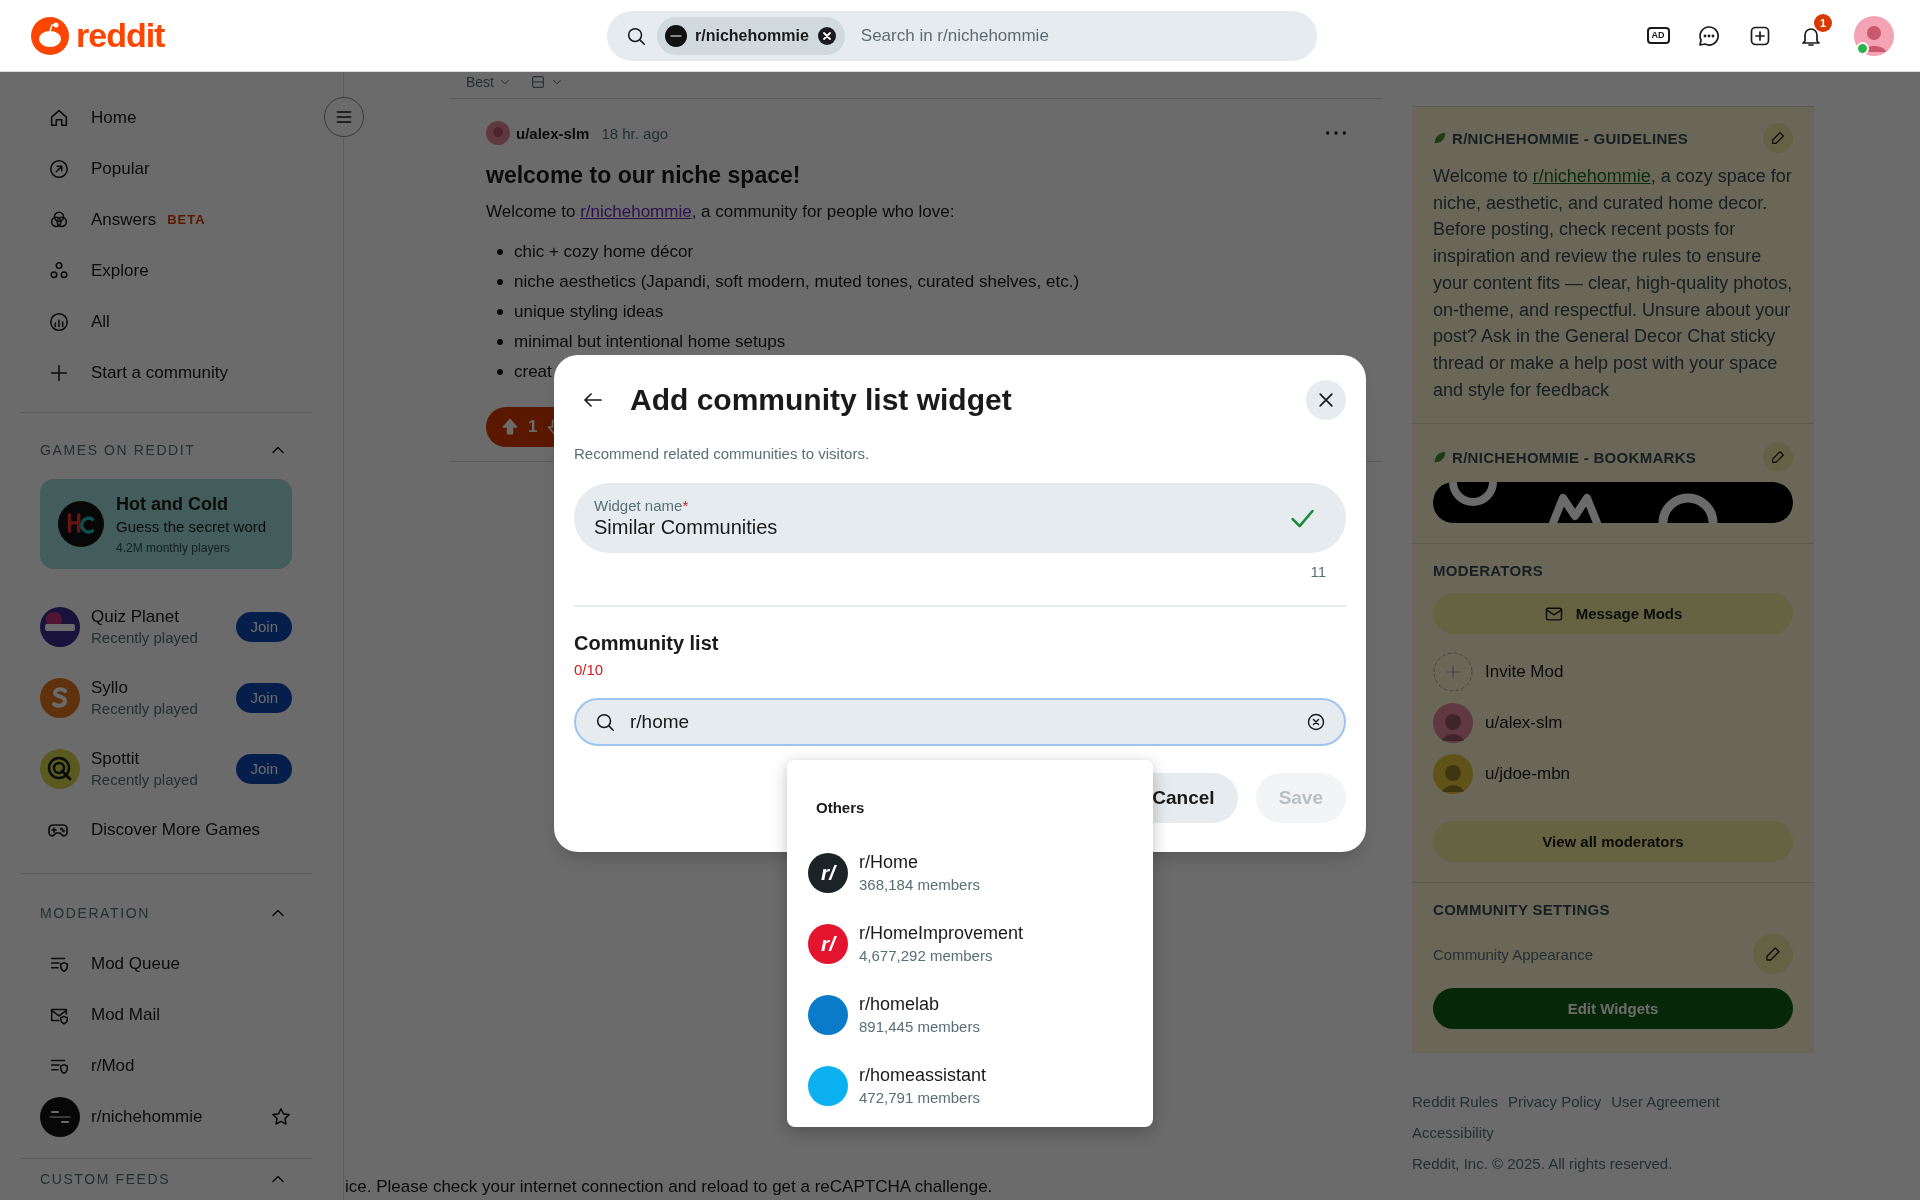 This screenshot has width=1920, height=1200. Describe the element at coordinates (960, 518) in the screenshot. I see `widget-name-field: Widget name* Similar Communities` at that location.